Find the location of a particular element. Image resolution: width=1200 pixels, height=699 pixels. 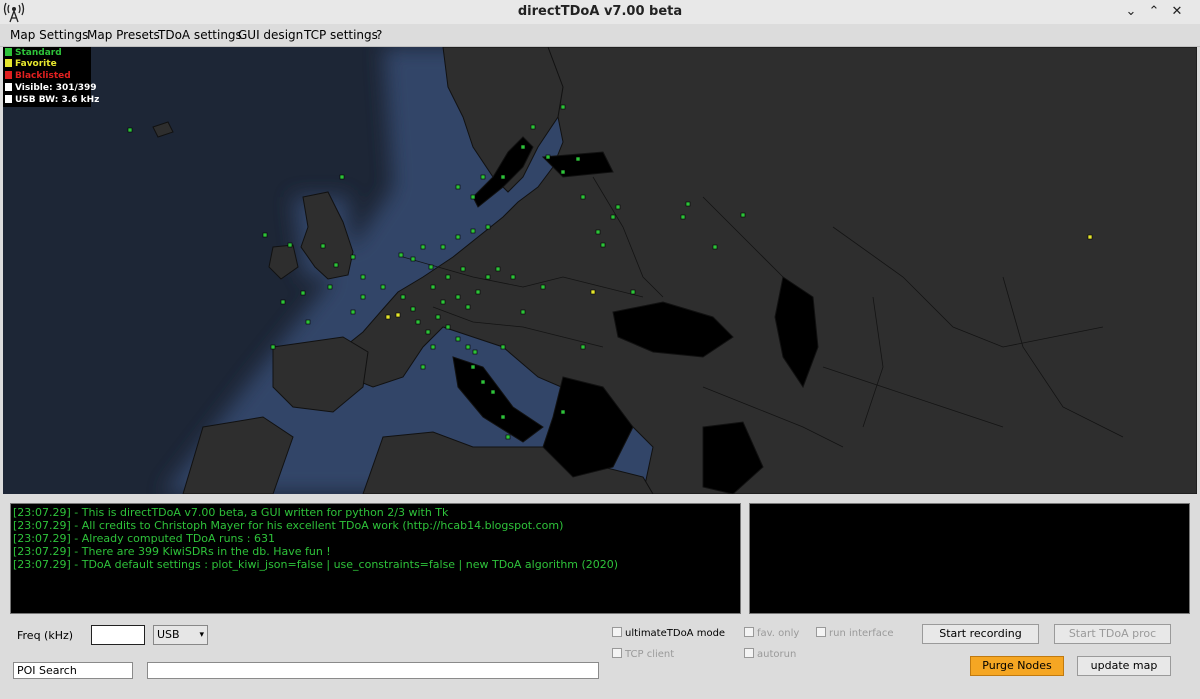

menu-tdoa-settings: TDoA settings is located at coordinates (200, 35).